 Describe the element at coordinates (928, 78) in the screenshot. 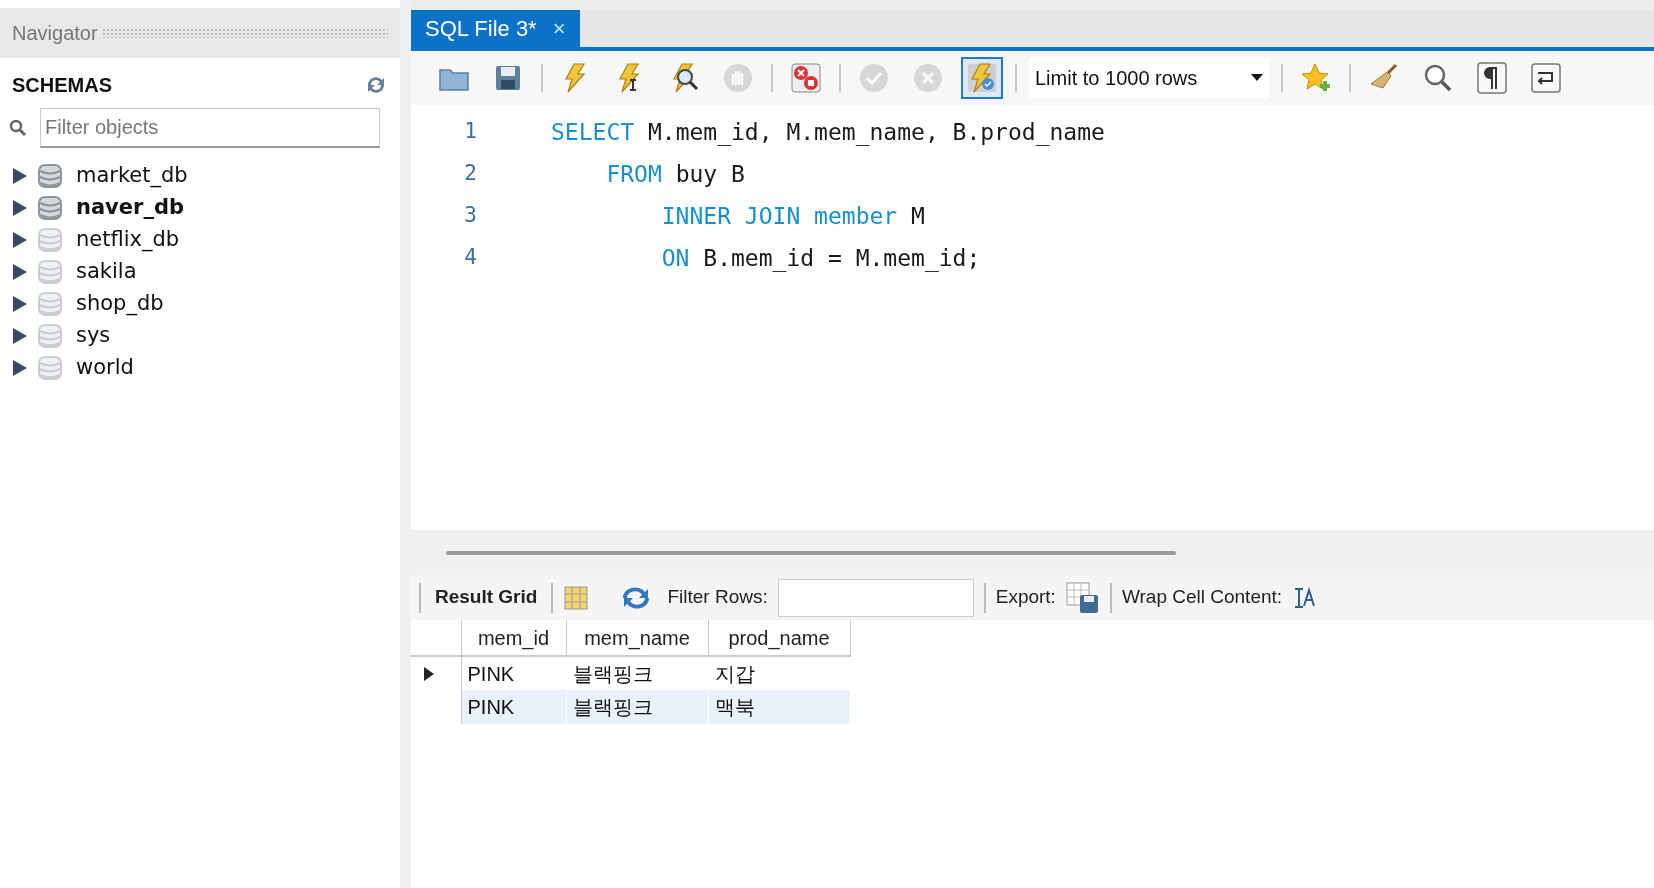

I see `cross-icon` at that location.